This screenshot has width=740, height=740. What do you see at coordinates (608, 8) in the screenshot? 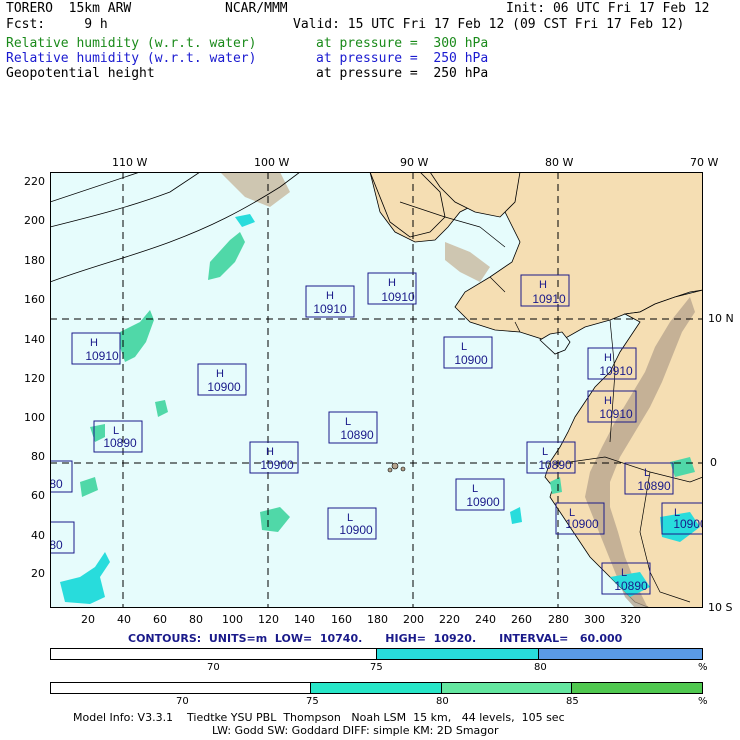
I see `init-time: Init: 06 UTC Fri 17 Feb 12` at bounding box center [608, 8].